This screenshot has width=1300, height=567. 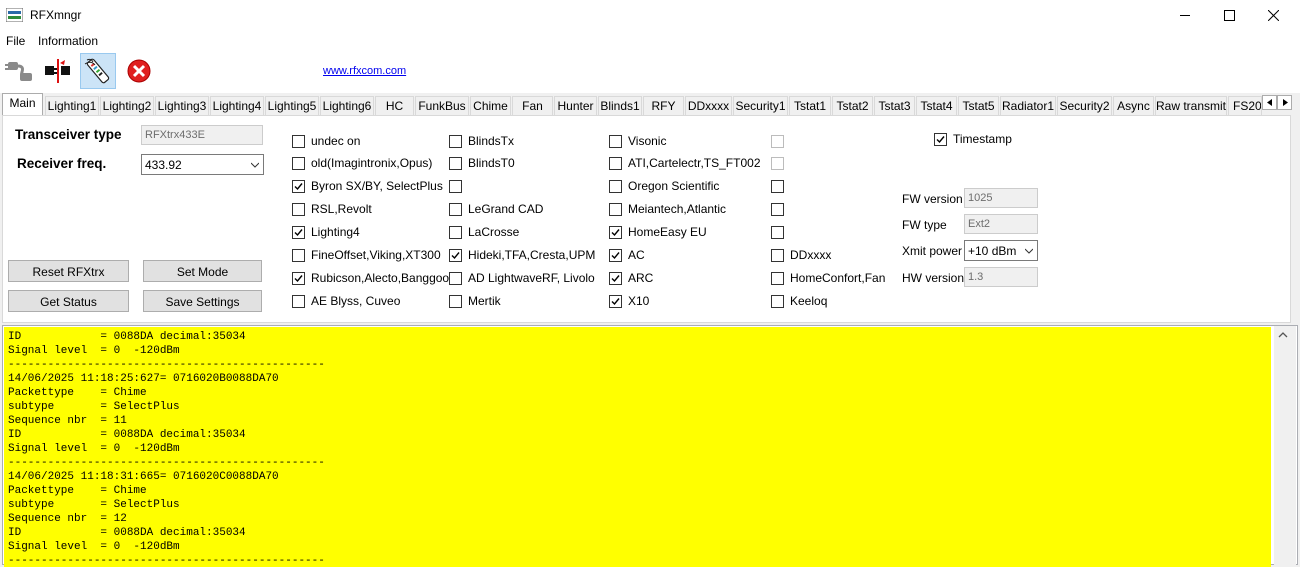 What do you see at coordinates (481, 141) in the screenshot?
I see `checkbox-blindstx: BlindsTx` at bounding box center [481, 141].